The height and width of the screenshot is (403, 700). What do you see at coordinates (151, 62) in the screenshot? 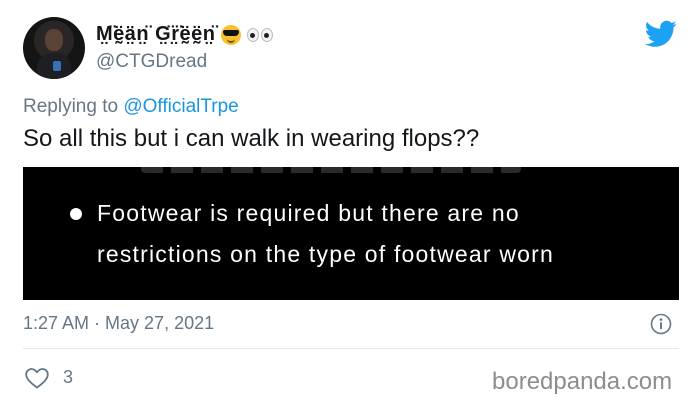
I see `author-handle: @CTGDread` at bounding box center [151, 62].